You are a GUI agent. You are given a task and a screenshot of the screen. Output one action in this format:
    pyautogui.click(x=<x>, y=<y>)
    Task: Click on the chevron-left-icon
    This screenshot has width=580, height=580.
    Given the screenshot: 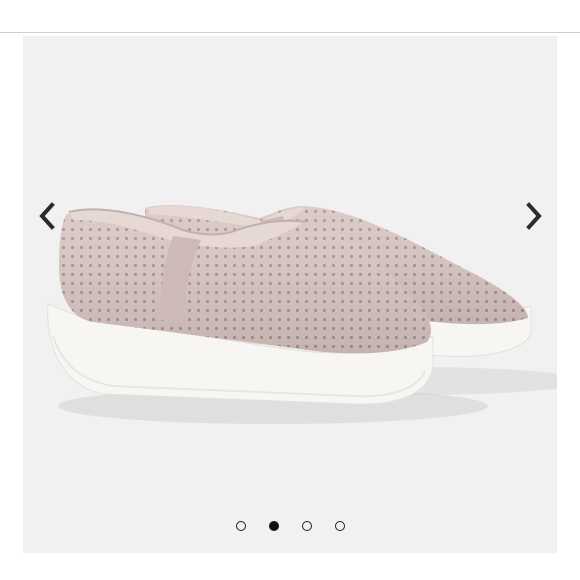 What is the action you would take?
    pyautogui.click(x=47, y=216)
    